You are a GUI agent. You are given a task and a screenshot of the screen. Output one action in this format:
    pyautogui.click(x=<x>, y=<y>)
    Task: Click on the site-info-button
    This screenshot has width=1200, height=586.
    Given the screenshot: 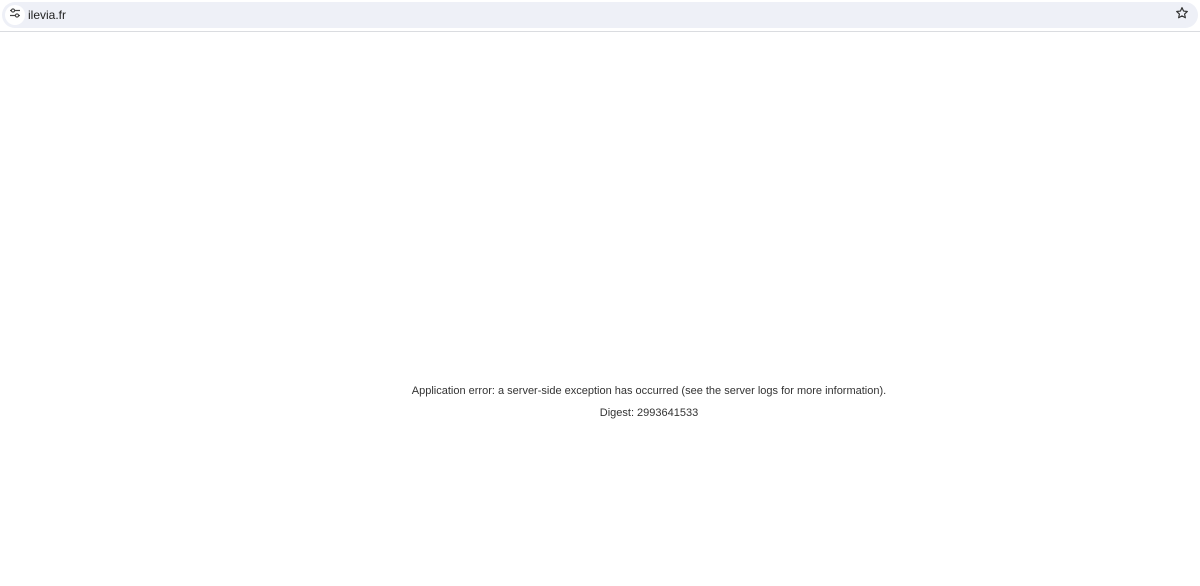 What is the action you would take?
    pyautogui.click(x=15, y=15)
    